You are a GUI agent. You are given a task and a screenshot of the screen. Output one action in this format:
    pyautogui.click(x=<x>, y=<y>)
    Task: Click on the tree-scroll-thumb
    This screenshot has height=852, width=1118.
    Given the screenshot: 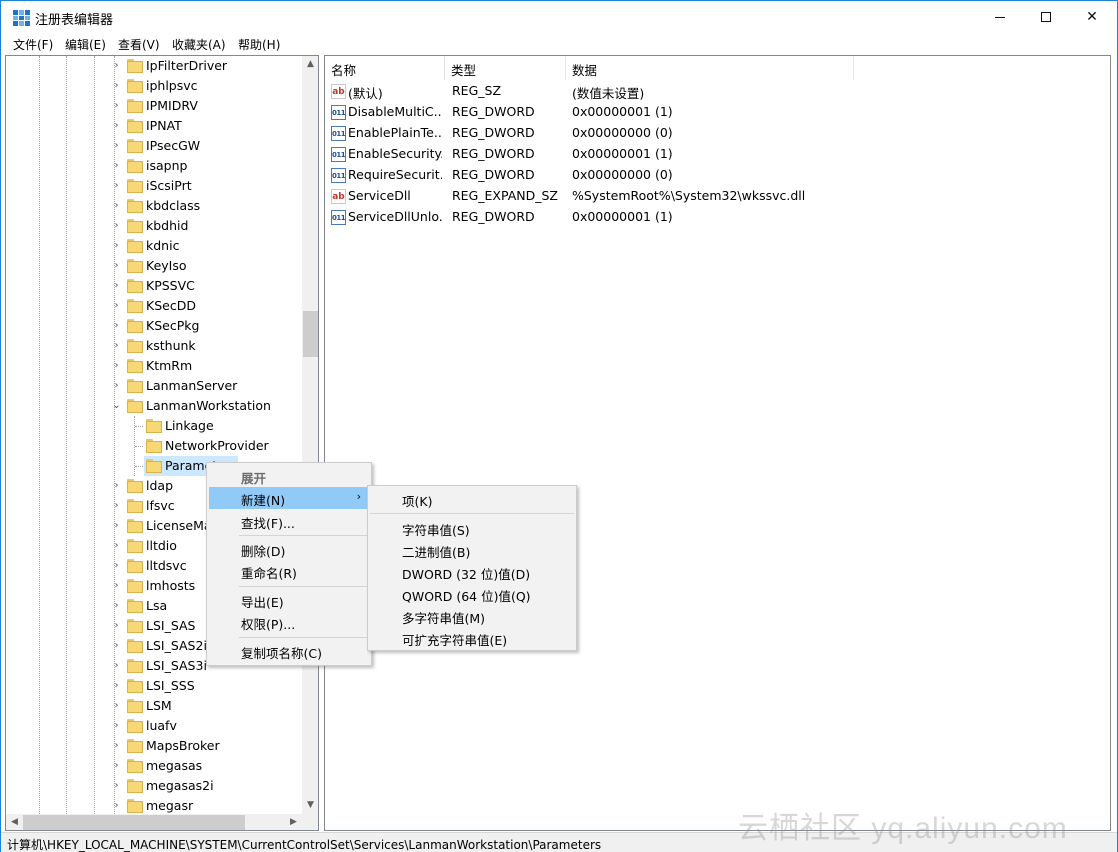 What is the action you would take?
    pyautogui.click(x=310, y=334)
    